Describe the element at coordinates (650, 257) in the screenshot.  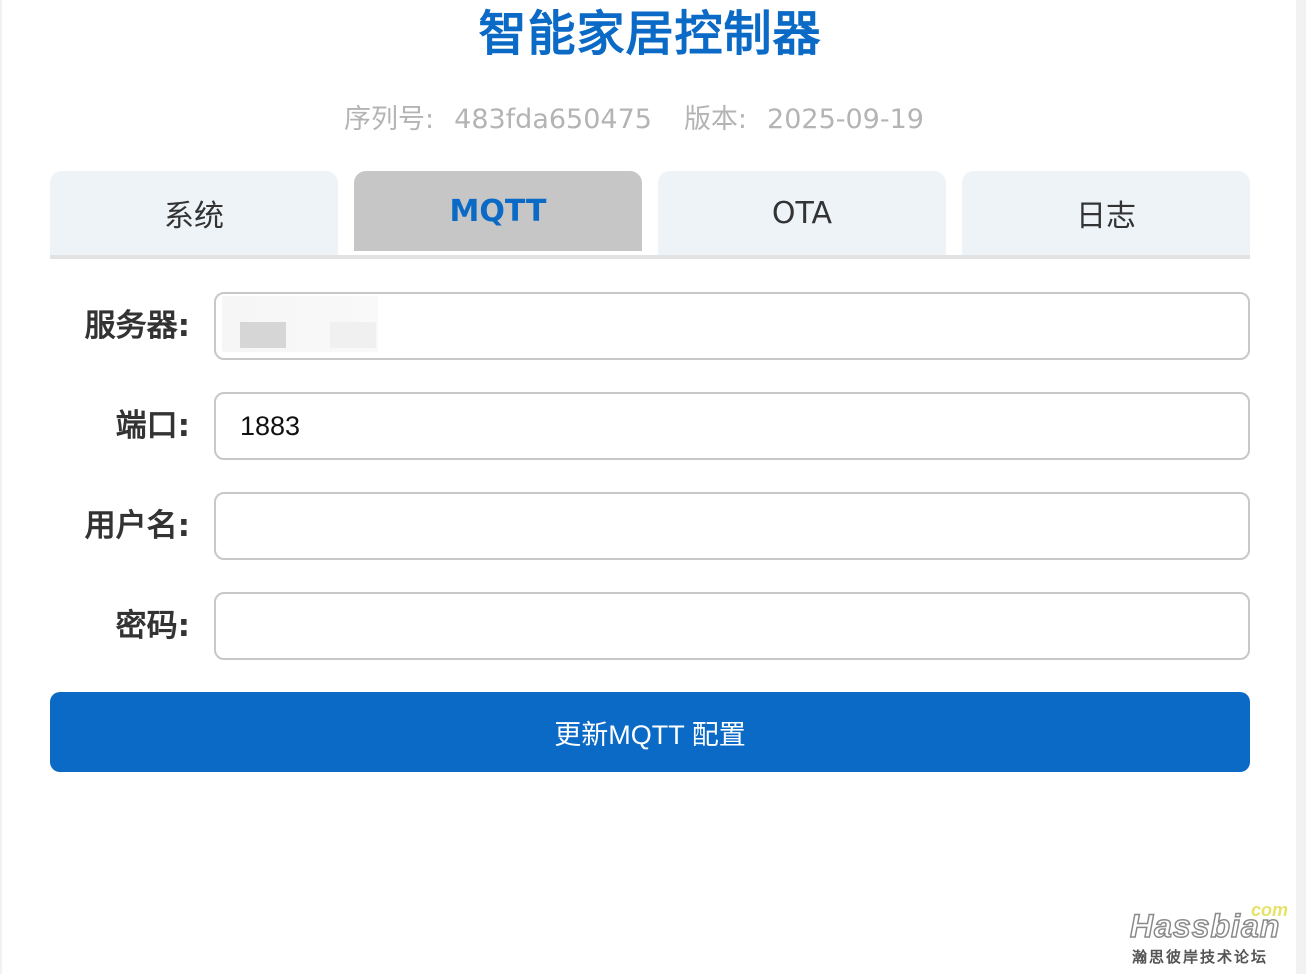
I see `tab-divider` at that location.